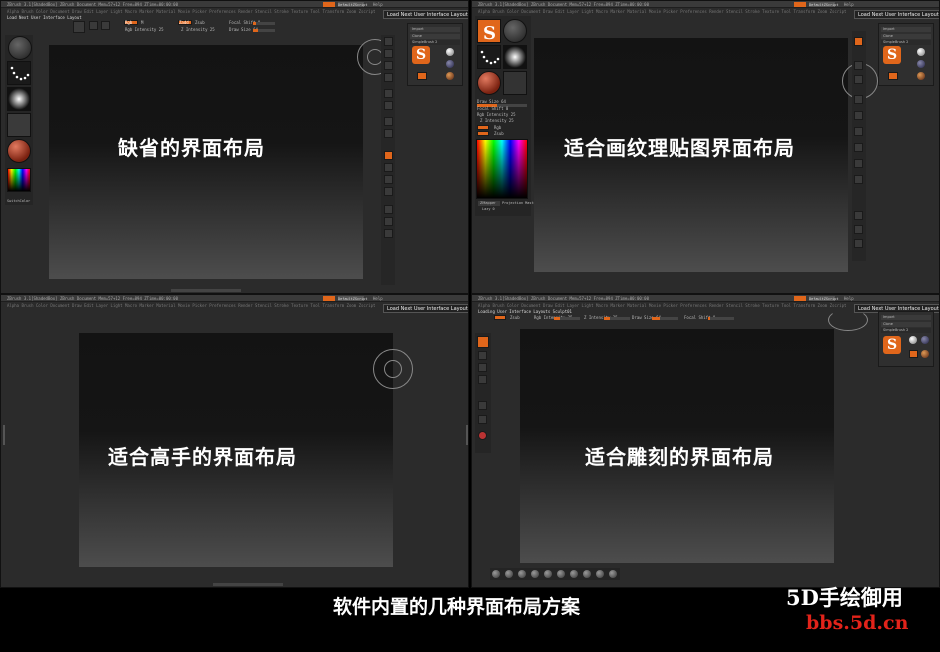 Image resolution: width=940 pixels, height=652 pixels. What do you see at coordinates (425, 308) in the screenshot?
I see `load-next-layout-button: Load Next User Interface Layout` at bounding box center [425, 308].